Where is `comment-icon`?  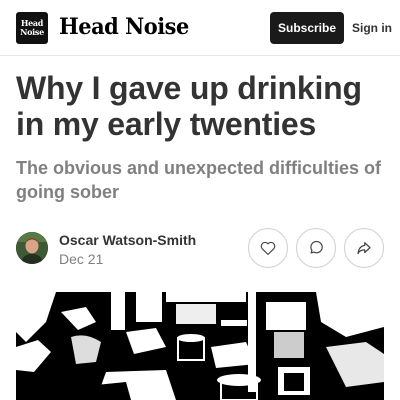
comment-icon is located at coordinates (316, 247).